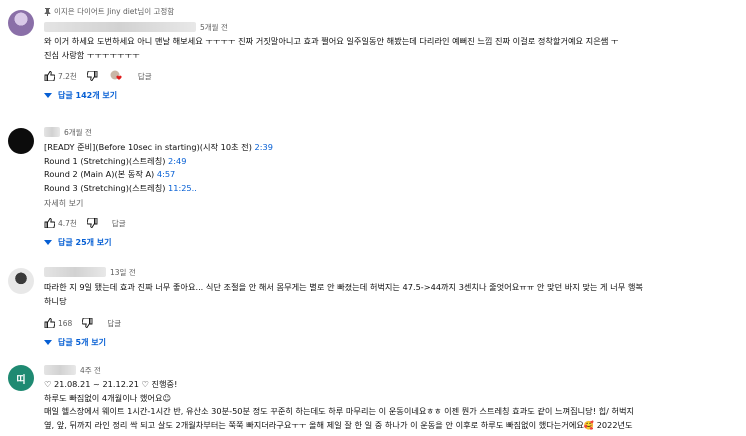 This screenshot has width=746, height=436. Describe the element at coordinates (392, 242) in the screenshot. I see `view-replies-button: 답글 25개 보기` at that location.